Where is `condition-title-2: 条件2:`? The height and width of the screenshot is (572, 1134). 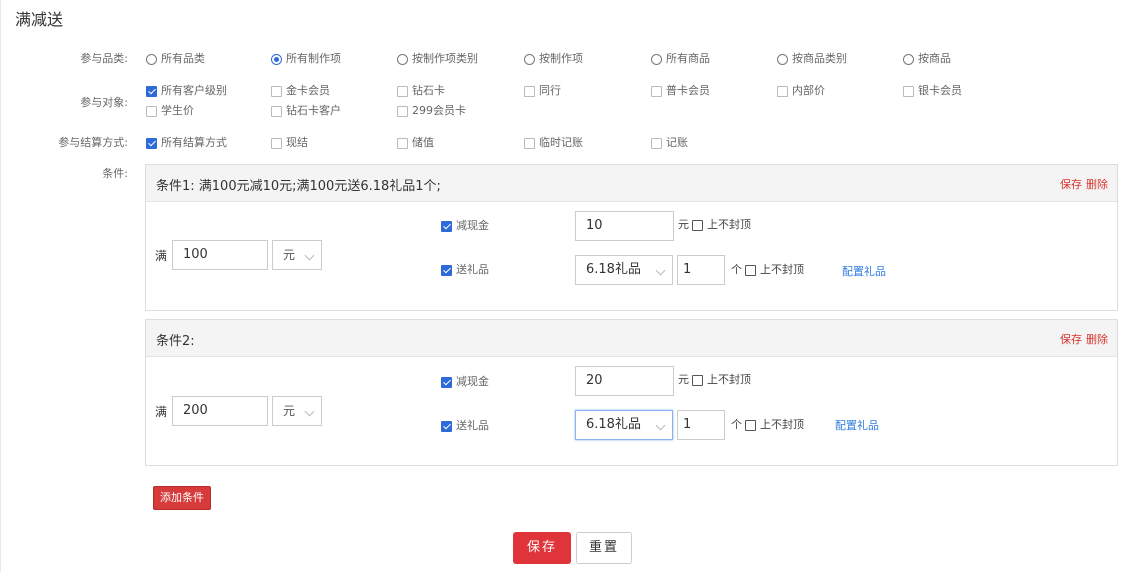 condition-title-2: 条件2: is located at coordinates (175, 341).